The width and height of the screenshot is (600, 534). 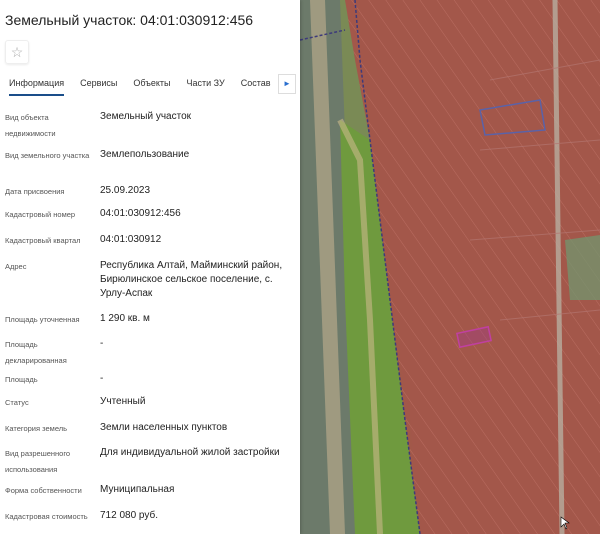 I want to click on field-label: Площадь уточненная, so click(x=42, y=319).